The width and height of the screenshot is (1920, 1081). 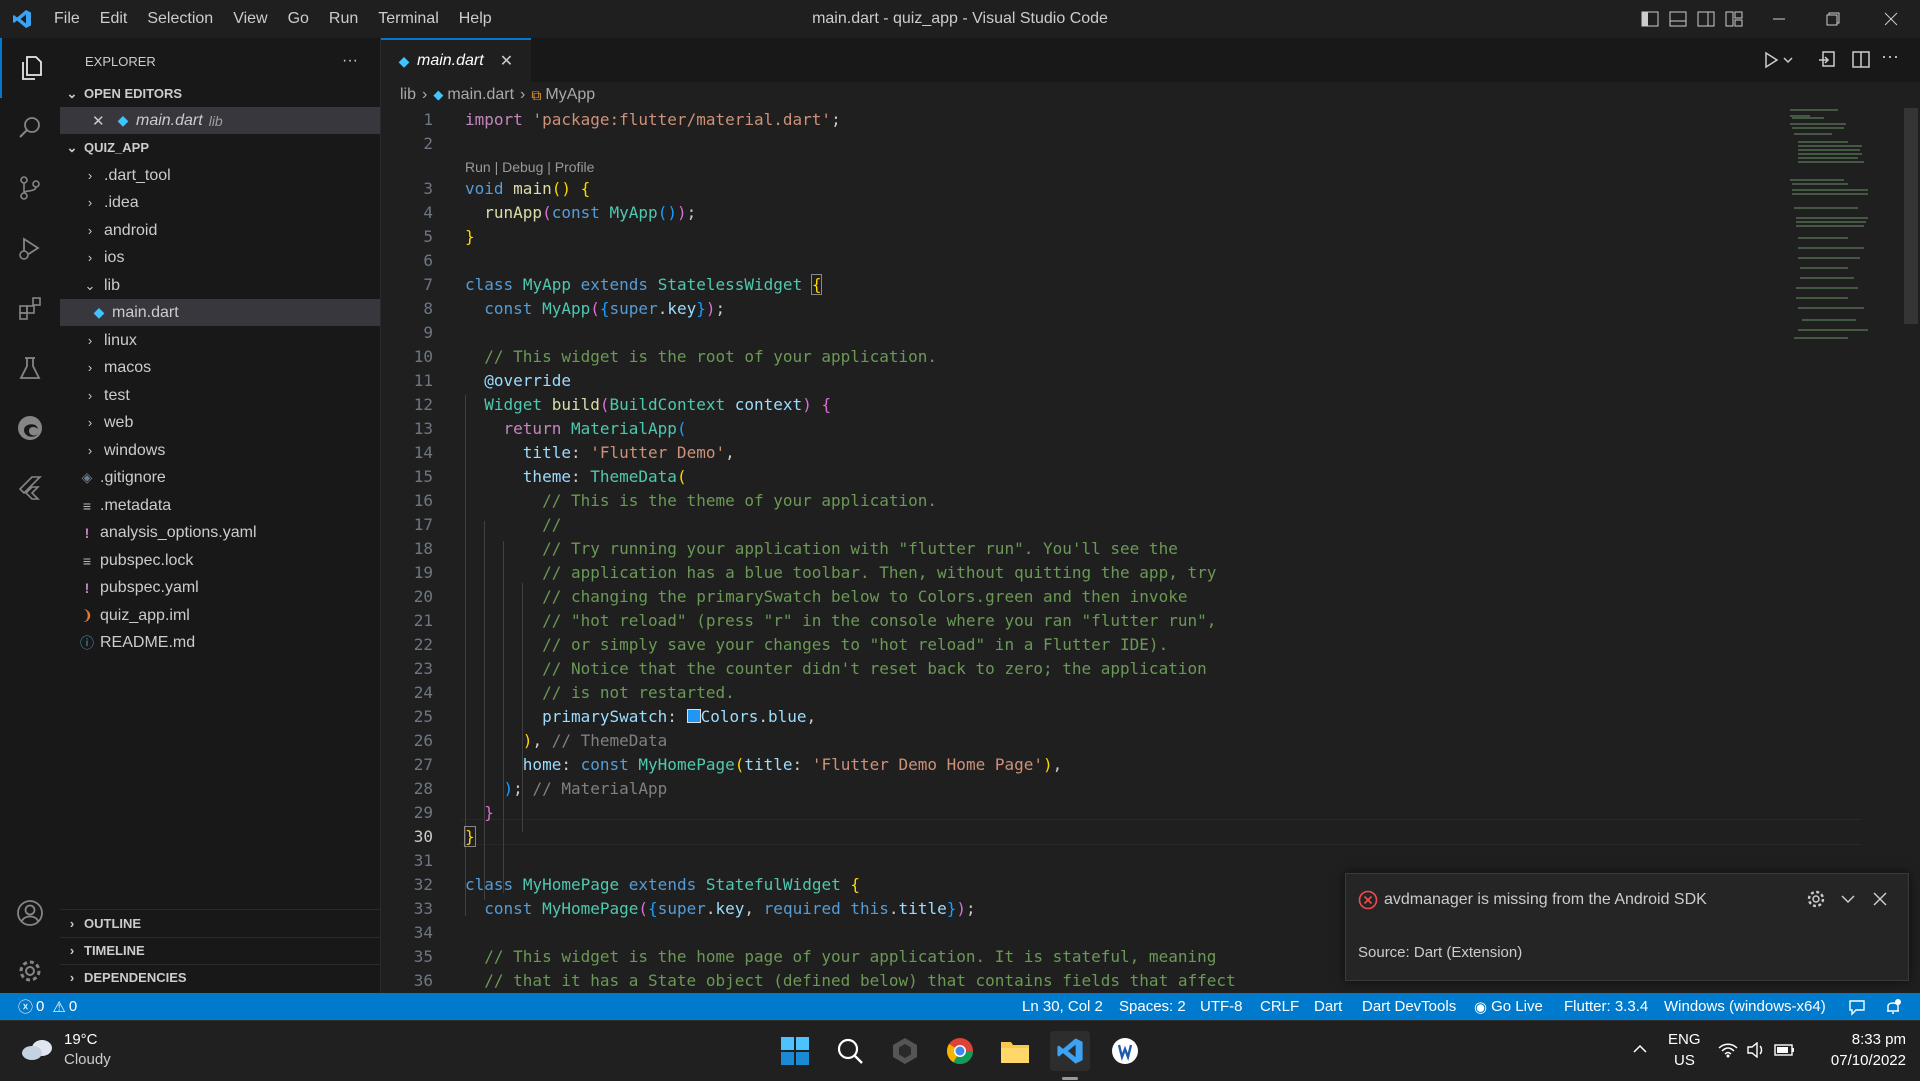 What do you see at coordinates (423, 548) in the screenshot?
I see `line-number: 18` at bounding box center [423, 548].